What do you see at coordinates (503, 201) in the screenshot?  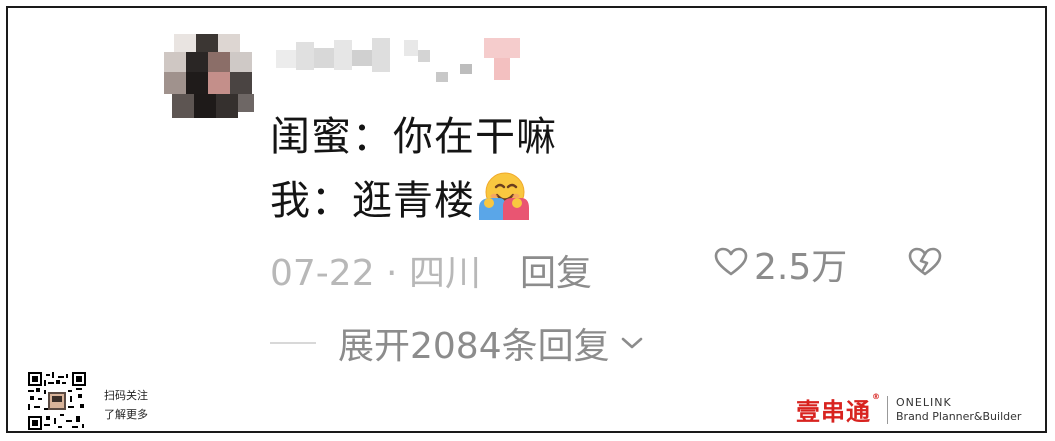 I see `hugging-face-emoji-icon` at bounding box center [503, 201].